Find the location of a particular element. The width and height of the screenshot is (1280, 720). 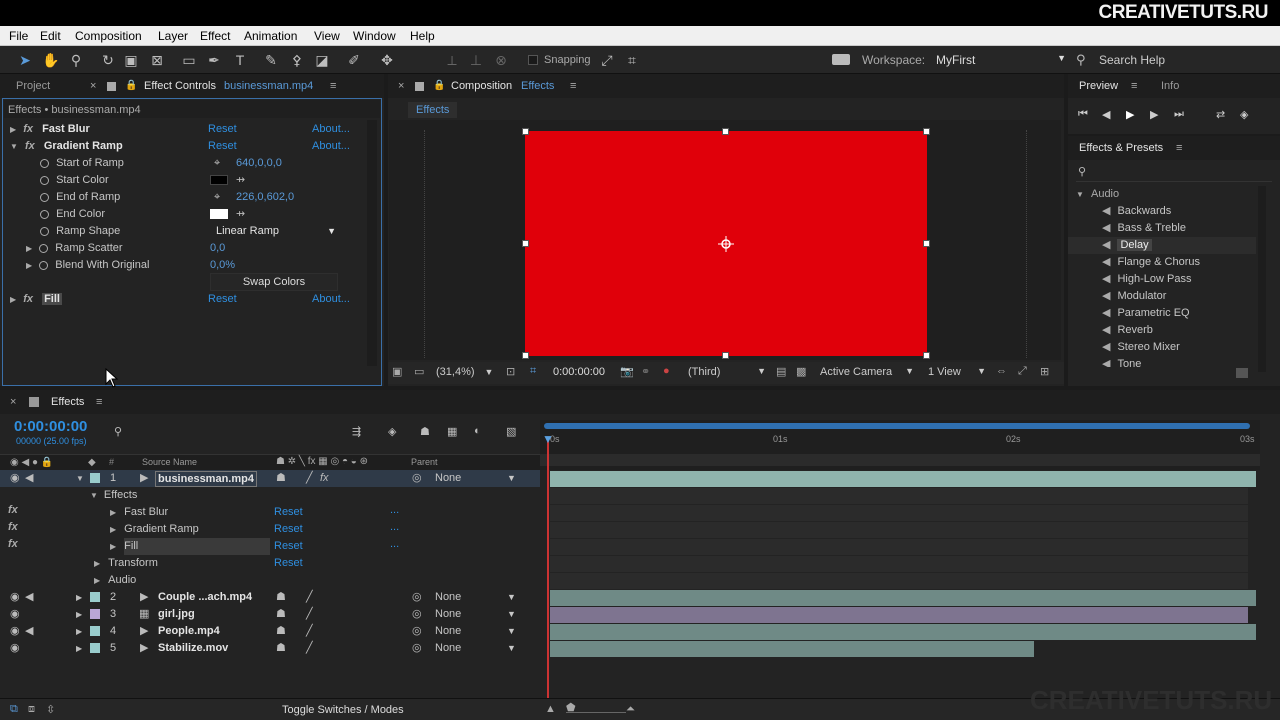

channel-icon: ● is located at coordinates (666, 371).